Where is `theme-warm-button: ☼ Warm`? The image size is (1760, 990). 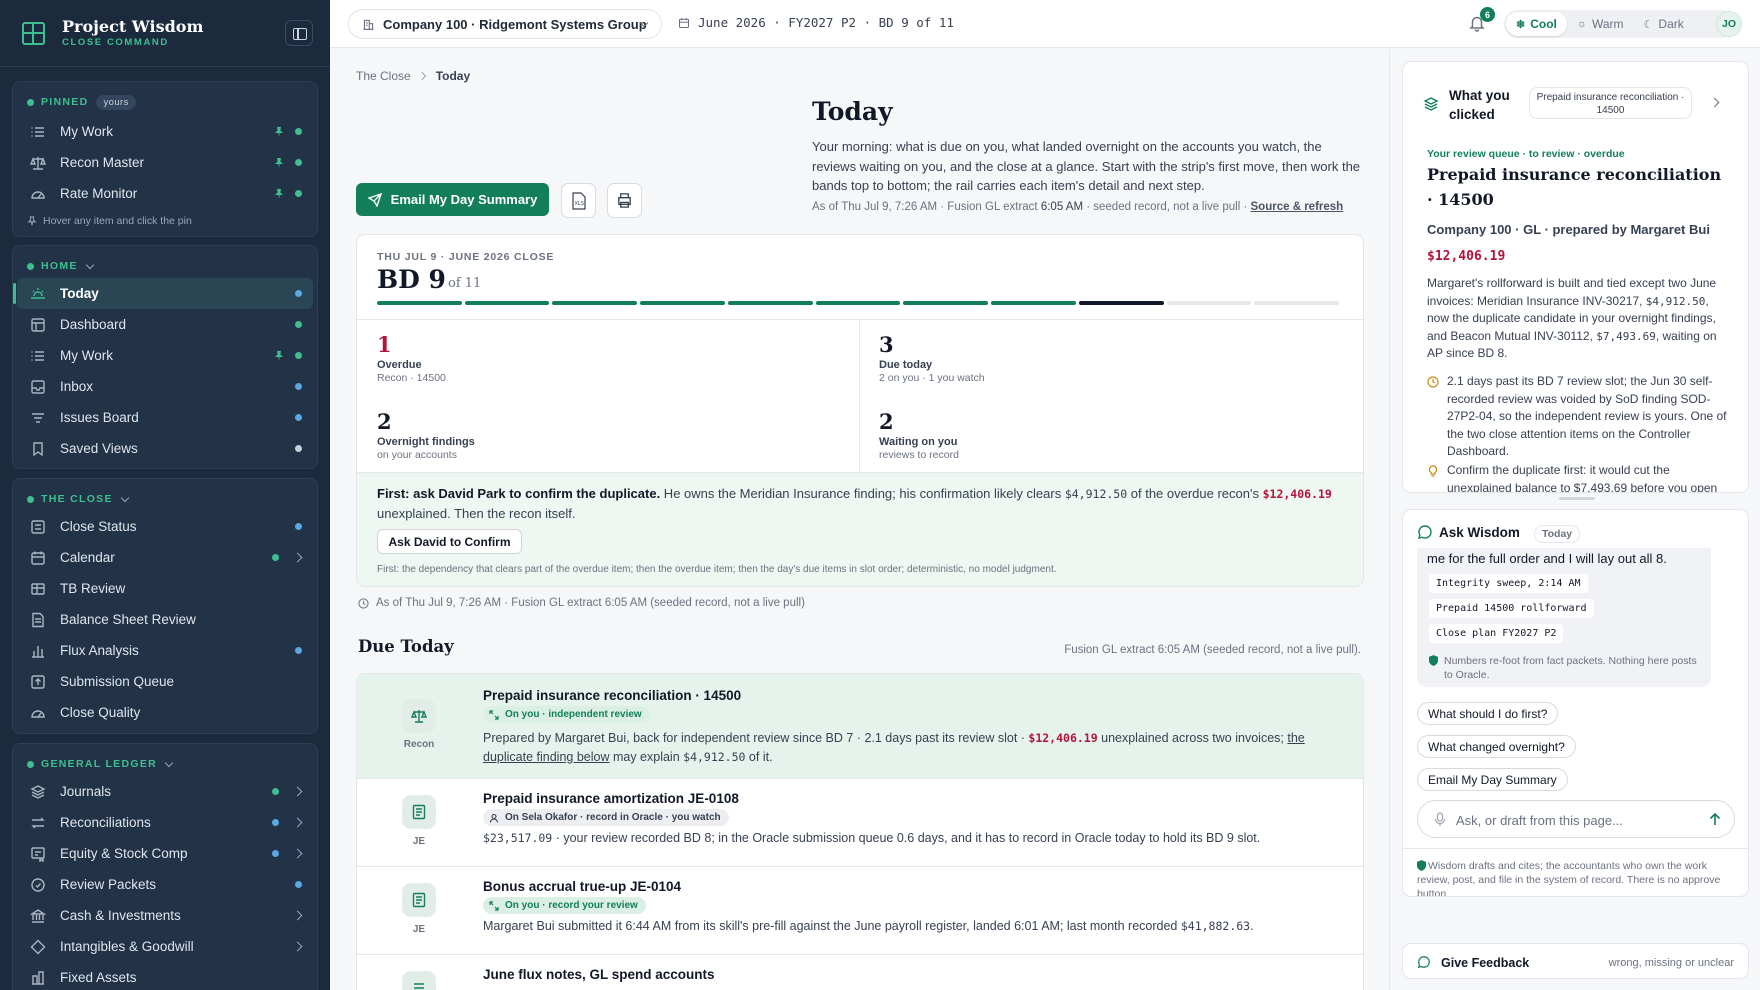
theme-warm-button: ☼ Warm is located at coordinates (1600, 24).